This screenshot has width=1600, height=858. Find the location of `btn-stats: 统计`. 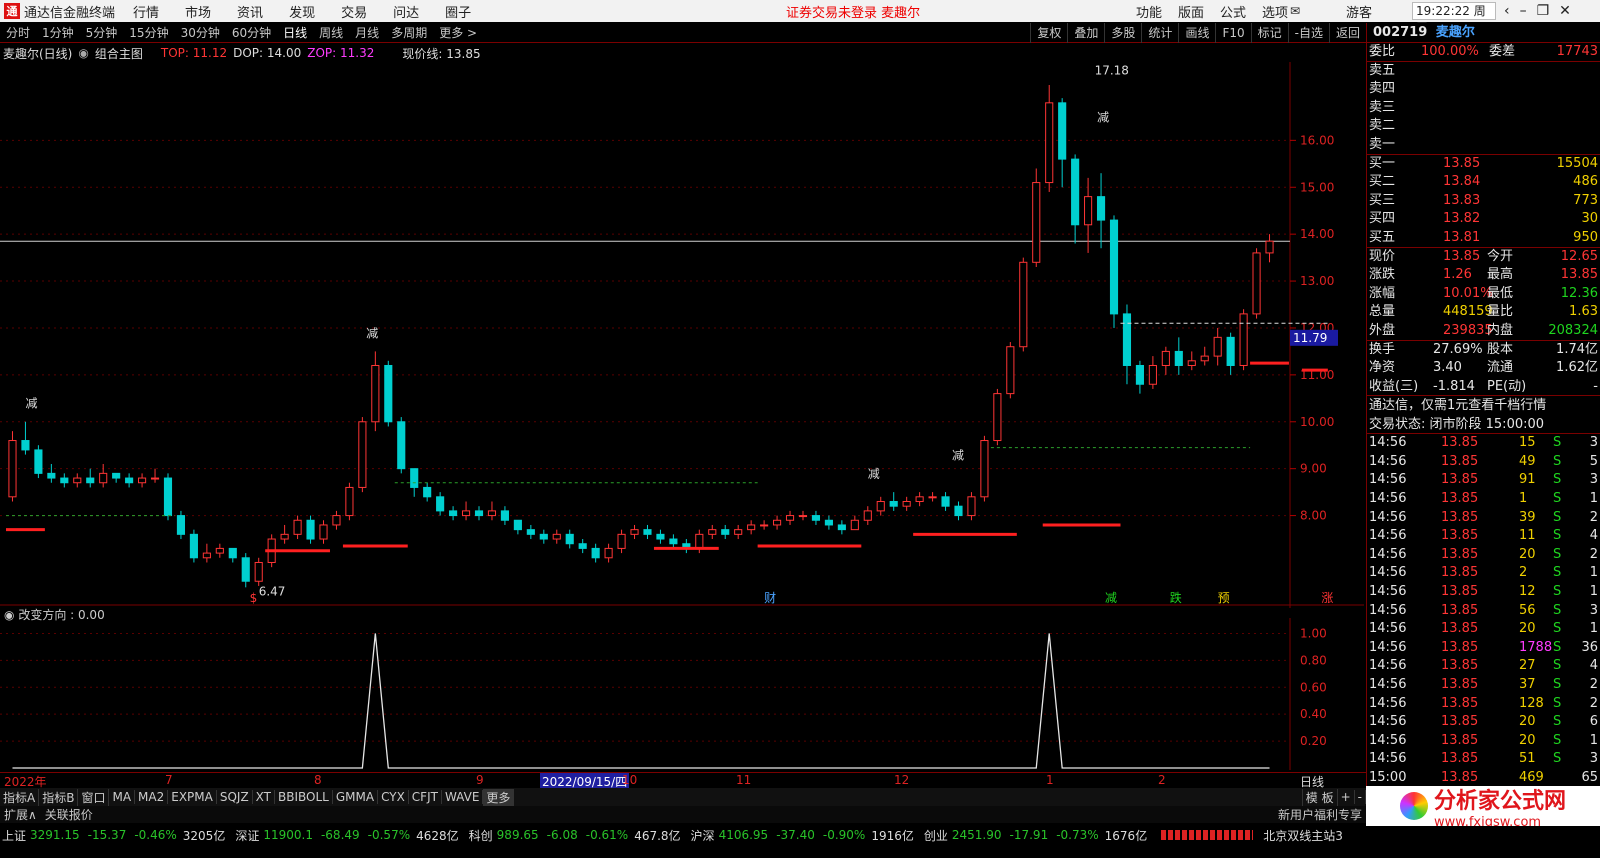

btn-stats: 统计 is located at coordinates (1159, 33).